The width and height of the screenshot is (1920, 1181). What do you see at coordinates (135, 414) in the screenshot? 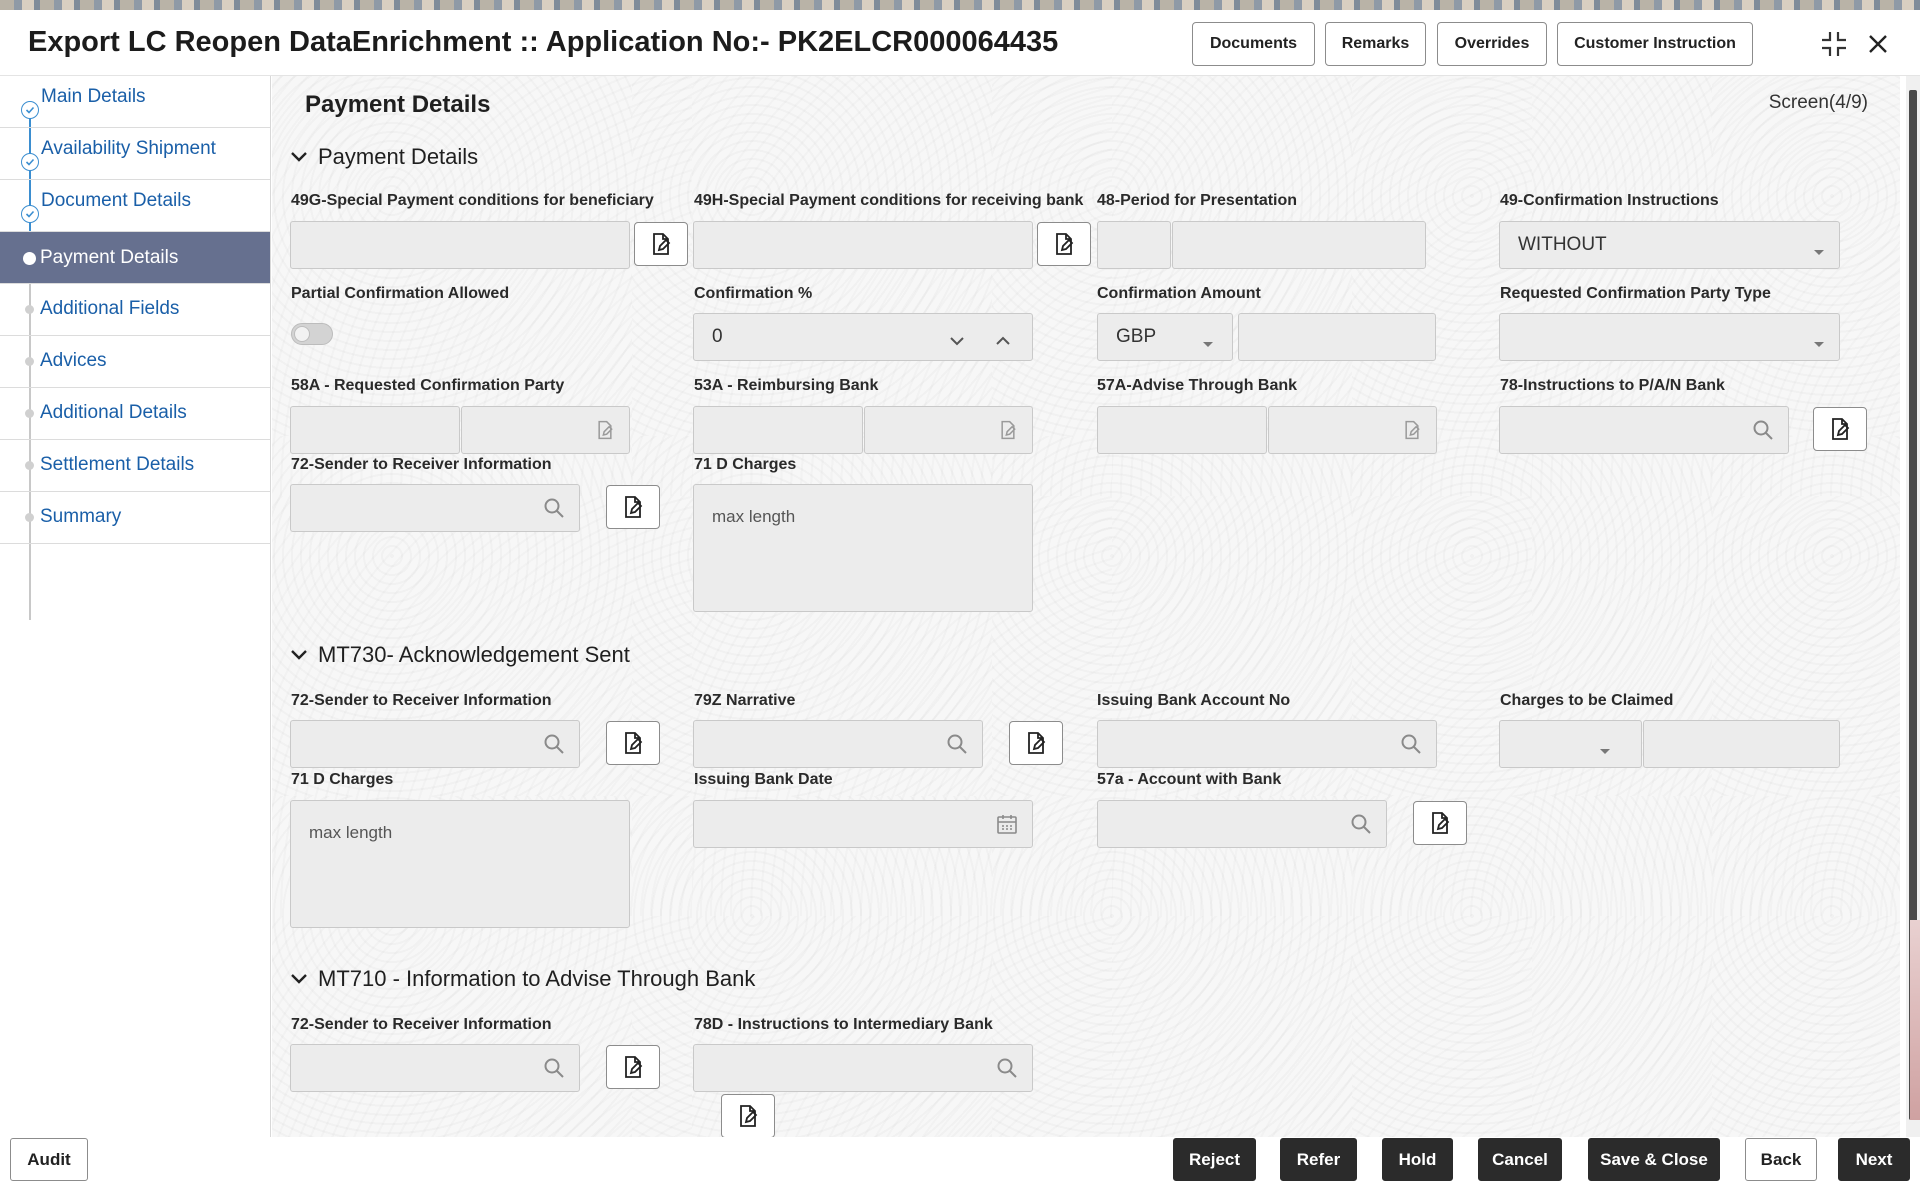
I see `sidebar-item-additional-details: Additional Details` at bounding box center [135, 414].